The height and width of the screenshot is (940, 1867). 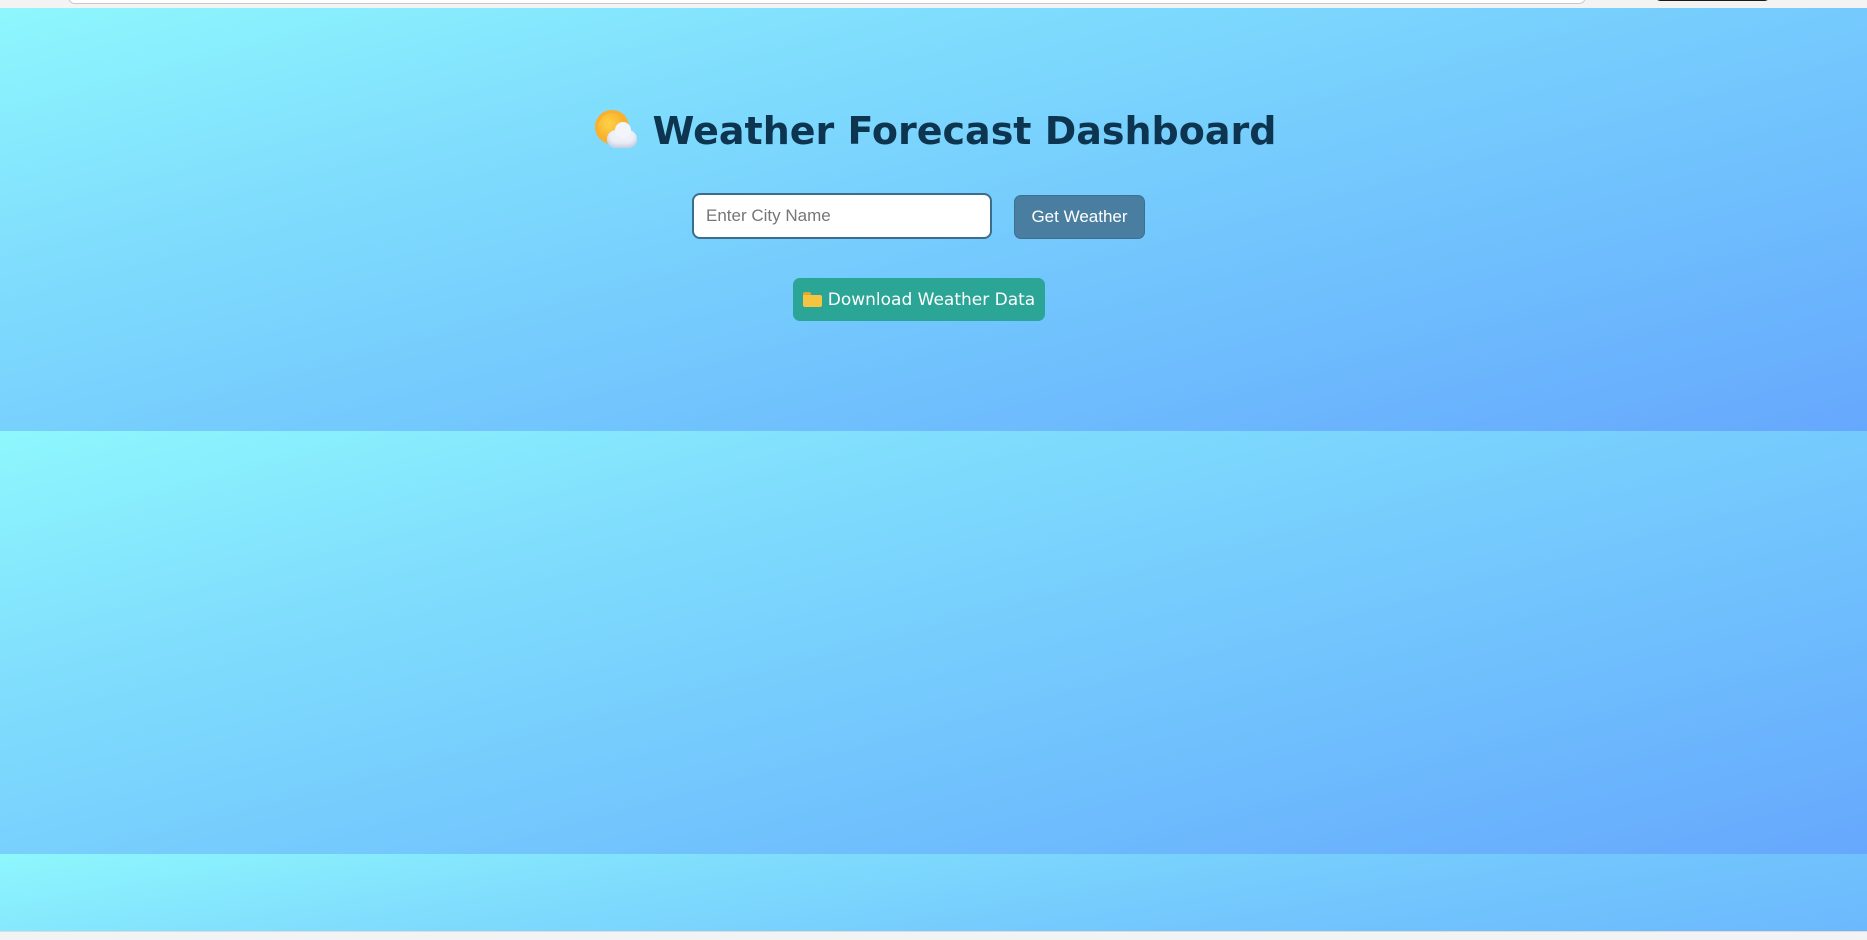 I want to click on background-band, so click(x=933, y=892).